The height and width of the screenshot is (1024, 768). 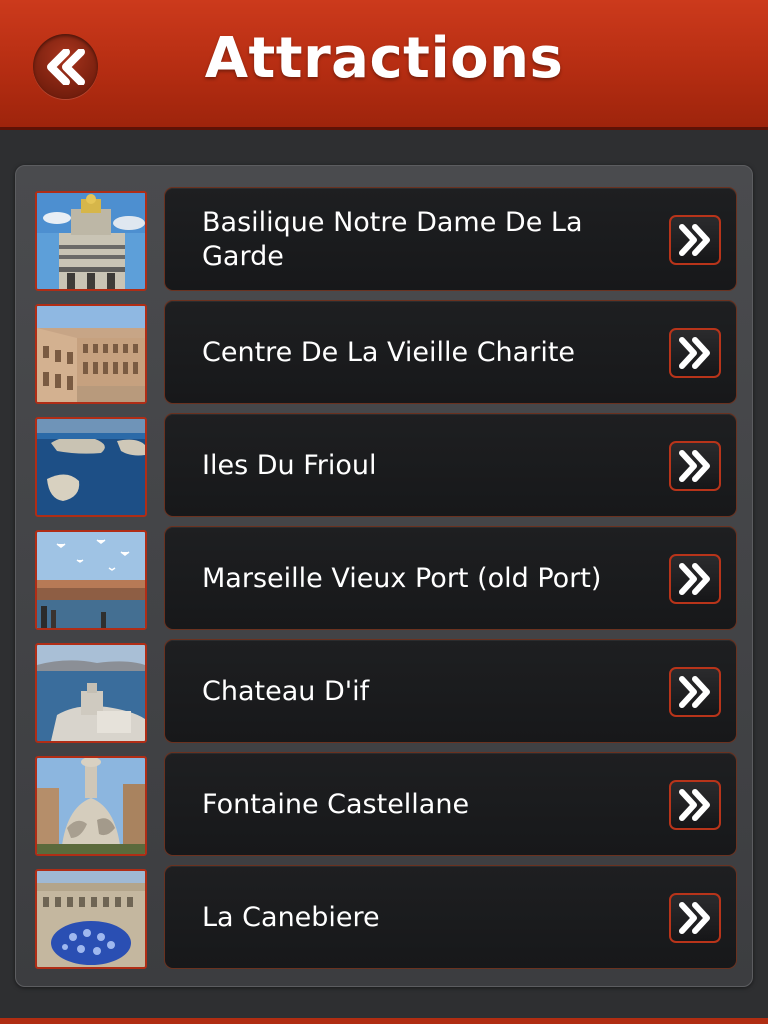 I want to click on street-photo, so click(x=91, y=919).